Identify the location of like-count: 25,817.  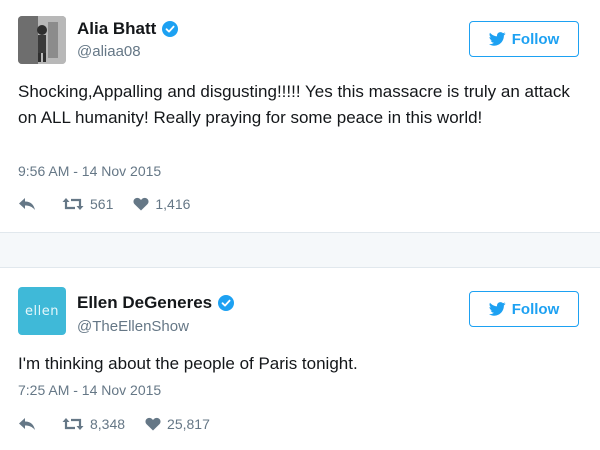
(188, 424).